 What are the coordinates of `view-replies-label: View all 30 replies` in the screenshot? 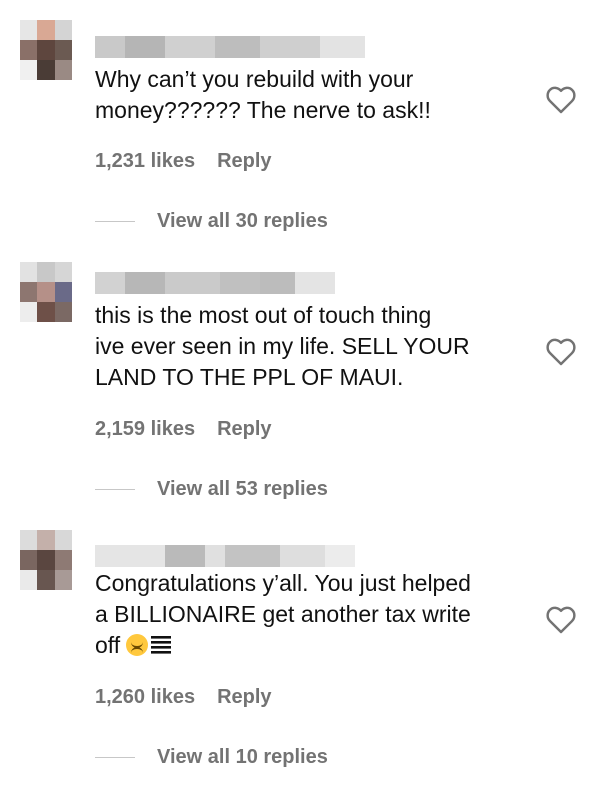 It's located at (242, 221).